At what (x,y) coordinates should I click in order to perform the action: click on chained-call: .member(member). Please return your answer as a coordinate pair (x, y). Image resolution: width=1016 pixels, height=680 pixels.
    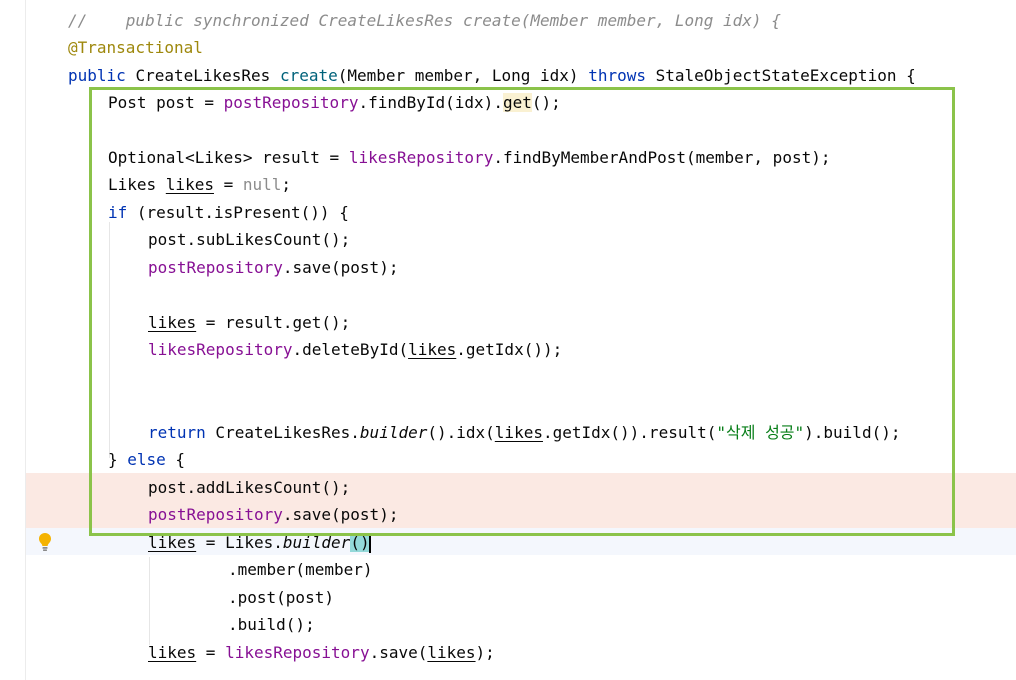
    Looking at the image, I should click on (300, 569).